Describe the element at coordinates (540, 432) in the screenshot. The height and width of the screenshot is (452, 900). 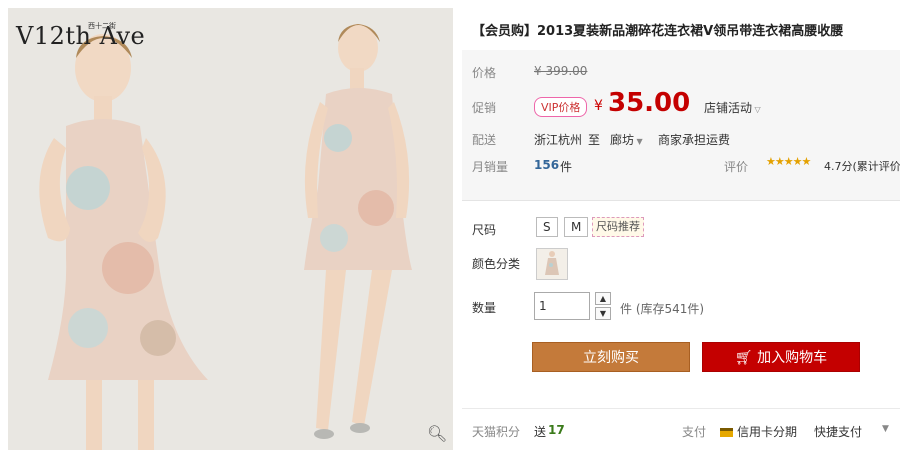
I see `points-prefix: 送` at that location.